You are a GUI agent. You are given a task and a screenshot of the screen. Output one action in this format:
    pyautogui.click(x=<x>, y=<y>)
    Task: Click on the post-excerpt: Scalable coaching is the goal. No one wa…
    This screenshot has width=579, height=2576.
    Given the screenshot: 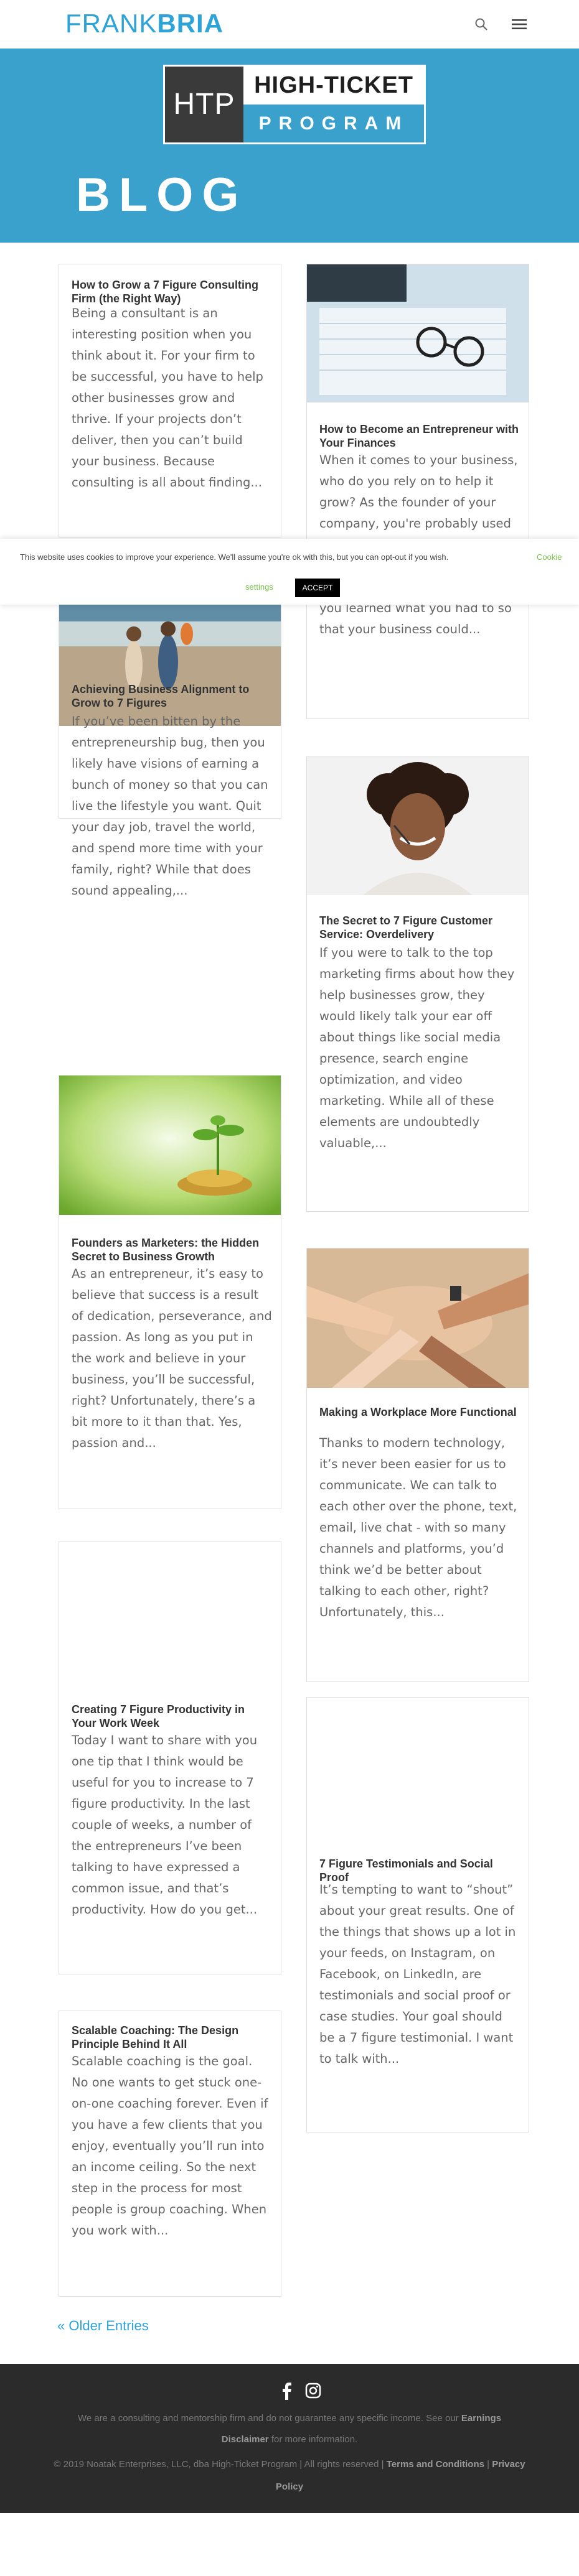 What is the action you would take?
    pyautogui.click(x=170, y=2146)
    